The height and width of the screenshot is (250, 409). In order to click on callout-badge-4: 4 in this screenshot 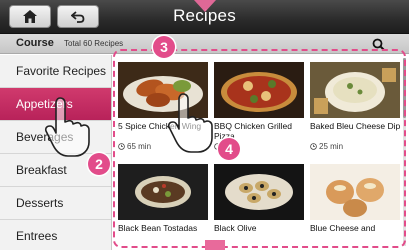, I will do `click(229, 149)`.